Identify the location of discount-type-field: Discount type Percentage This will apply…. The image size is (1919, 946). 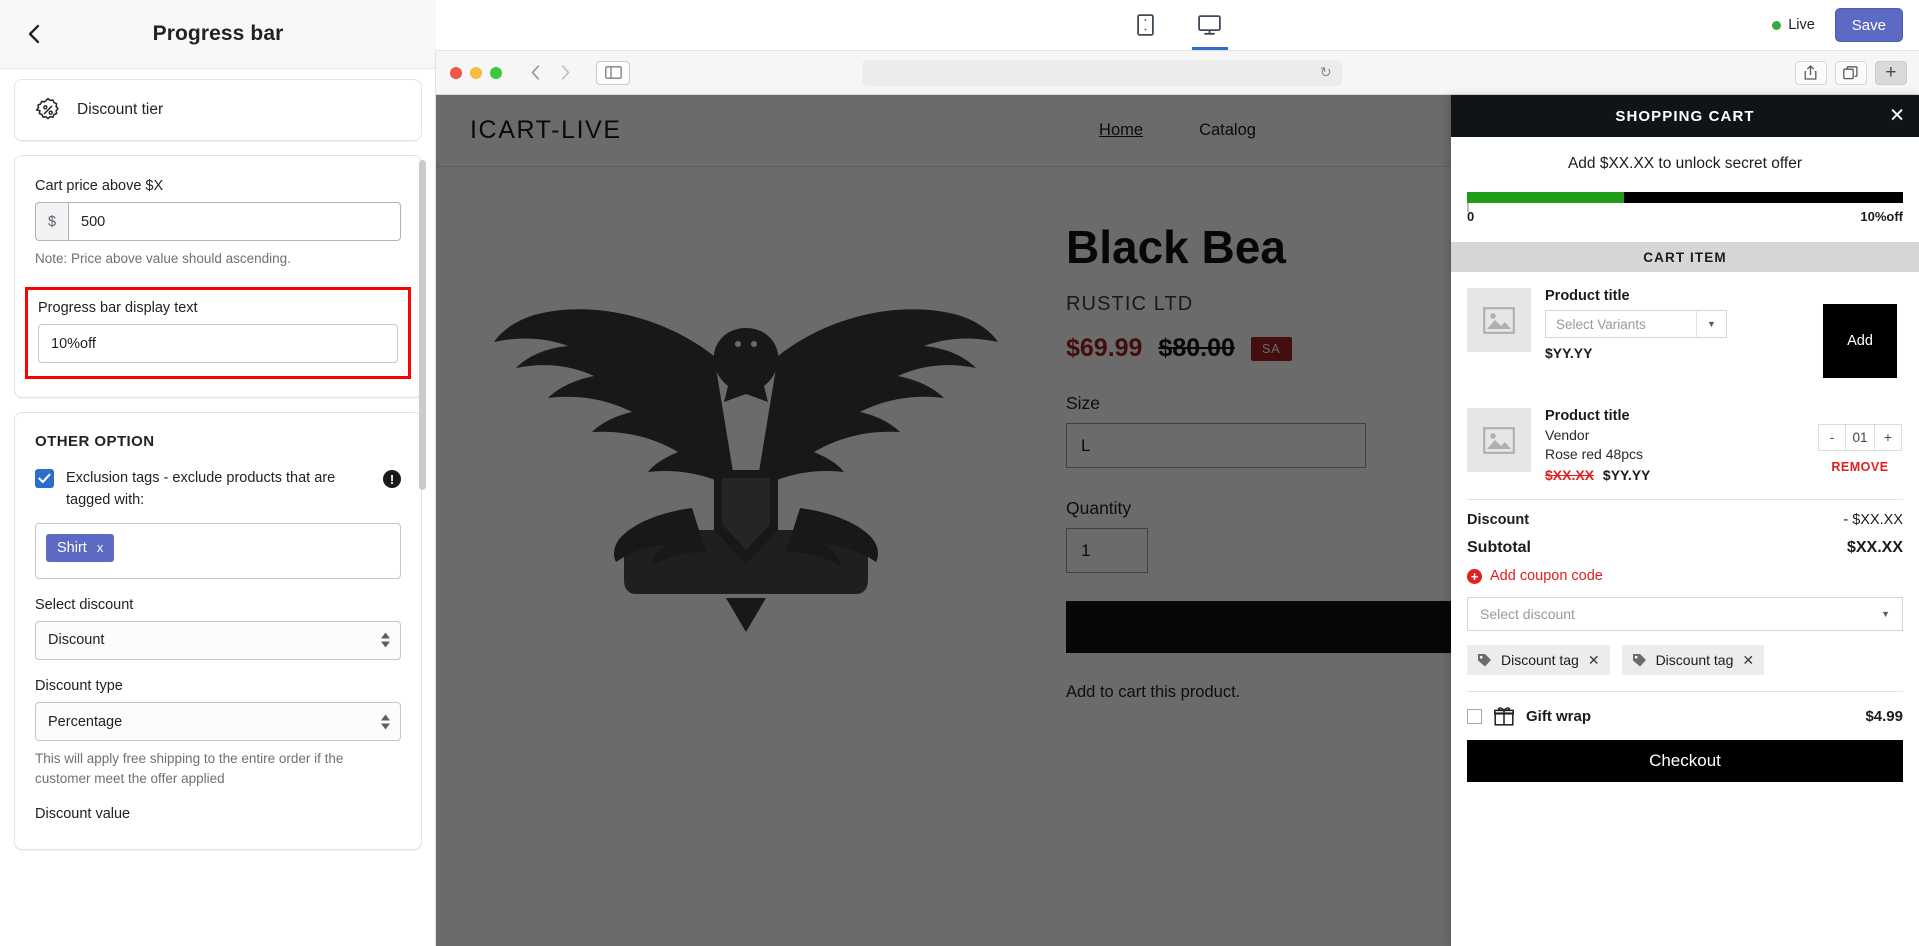
(218, 732).